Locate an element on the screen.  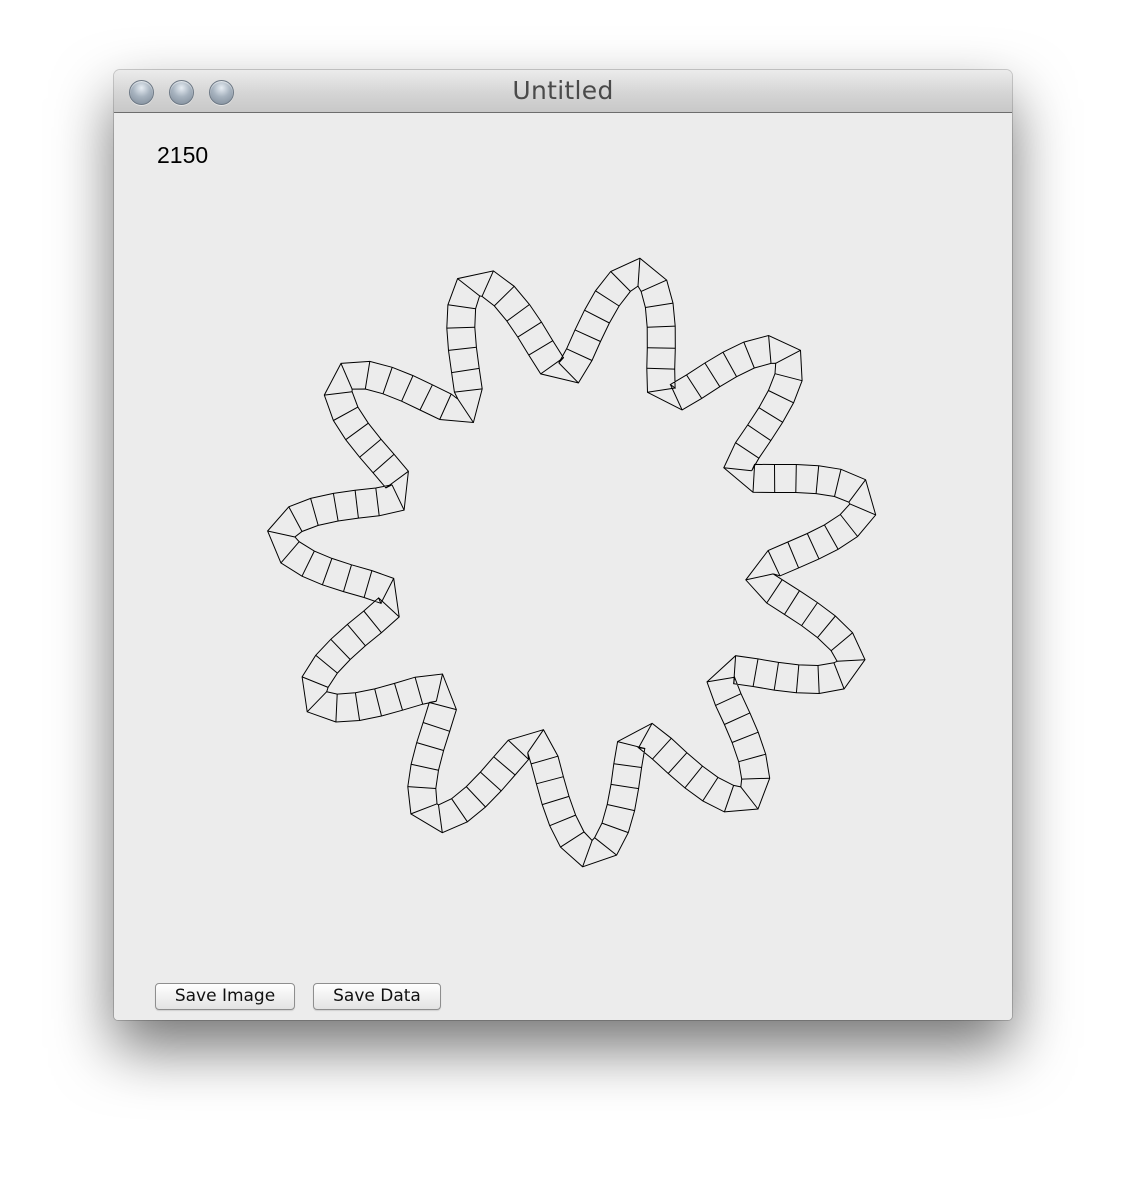
title-bar: Untitled is located at coordinates (563, 91).